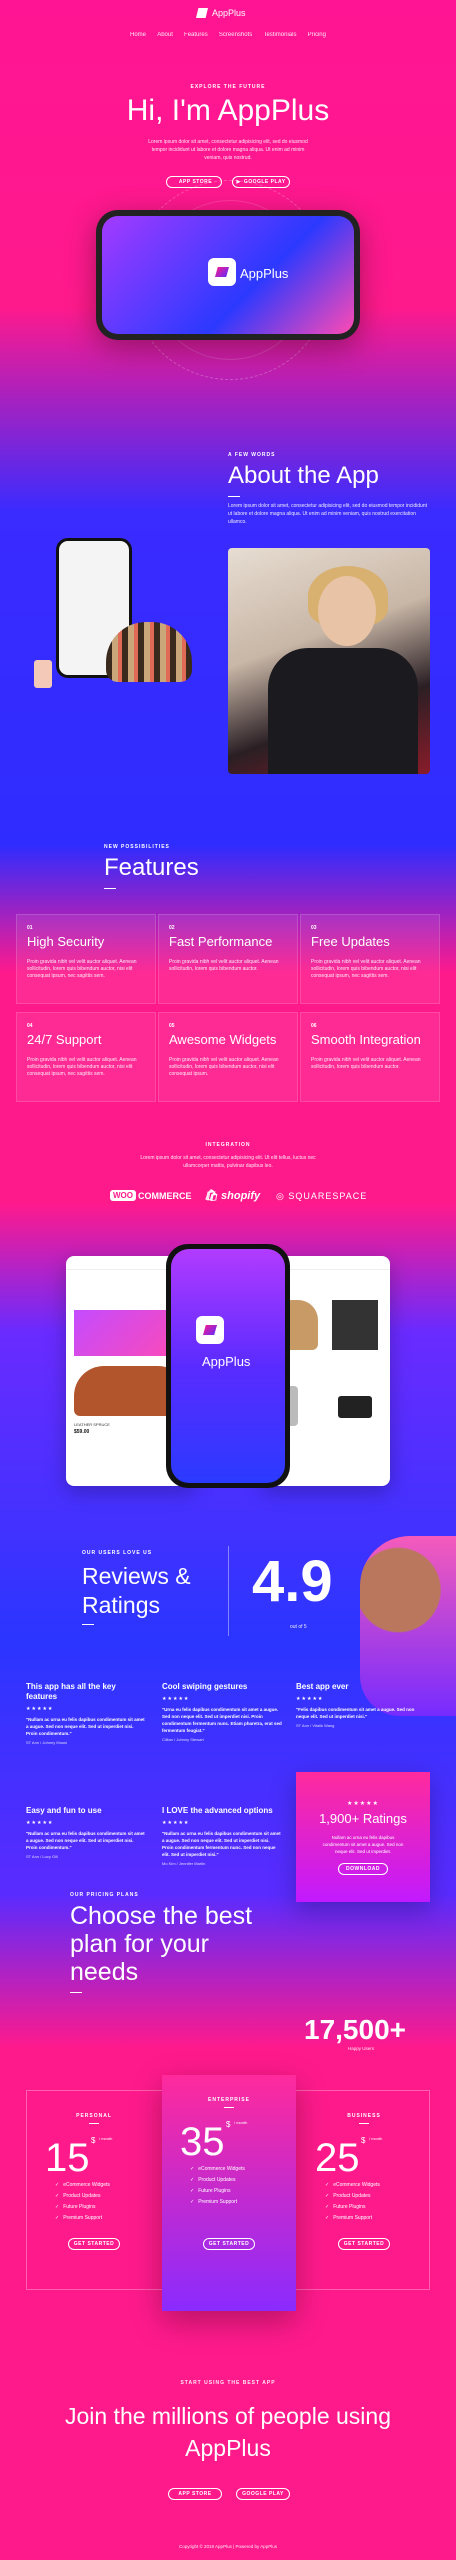  Describe the element at coordinates (226, 1361) in the screenshot. I see `integration-phone-app-name: AppPlus` at that location.